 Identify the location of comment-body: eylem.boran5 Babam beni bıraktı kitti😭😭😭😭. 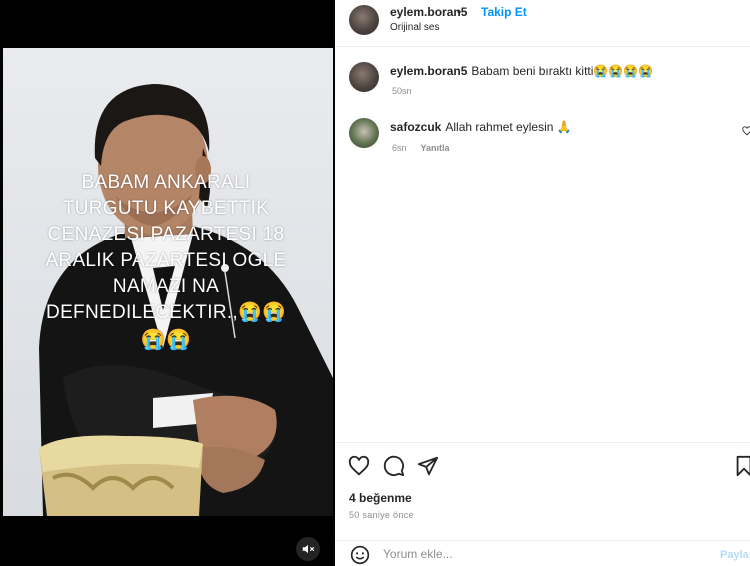
(521, 71).